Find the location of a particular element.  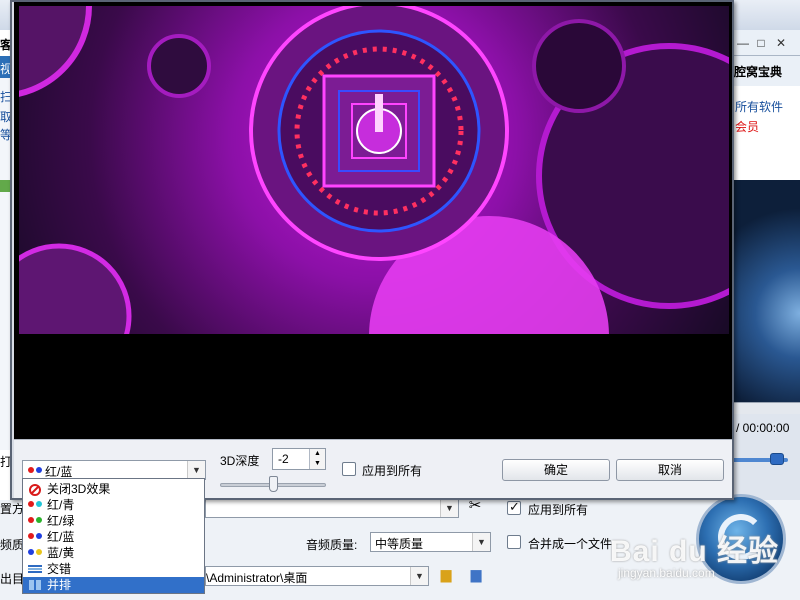

preset-select: ▼ is located at coordinates (332, 508).